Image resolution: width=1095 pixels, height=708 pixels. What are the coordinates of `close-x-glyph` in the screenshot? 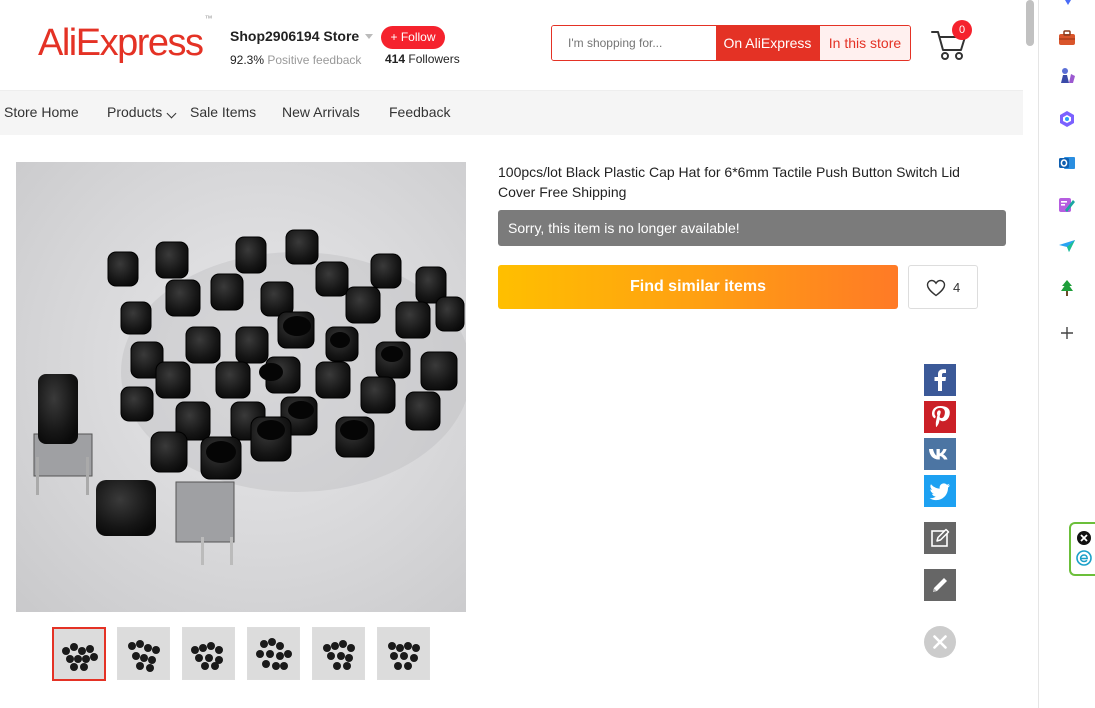 It's located at (940, 642).